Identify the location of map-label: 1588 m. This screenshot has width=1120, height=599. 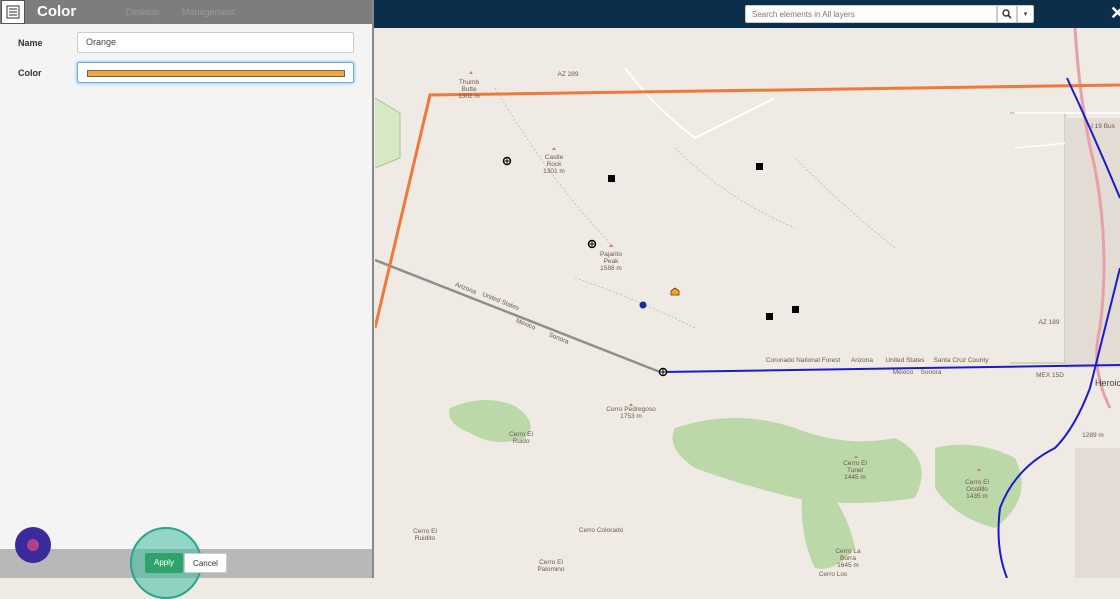
(611, 268).